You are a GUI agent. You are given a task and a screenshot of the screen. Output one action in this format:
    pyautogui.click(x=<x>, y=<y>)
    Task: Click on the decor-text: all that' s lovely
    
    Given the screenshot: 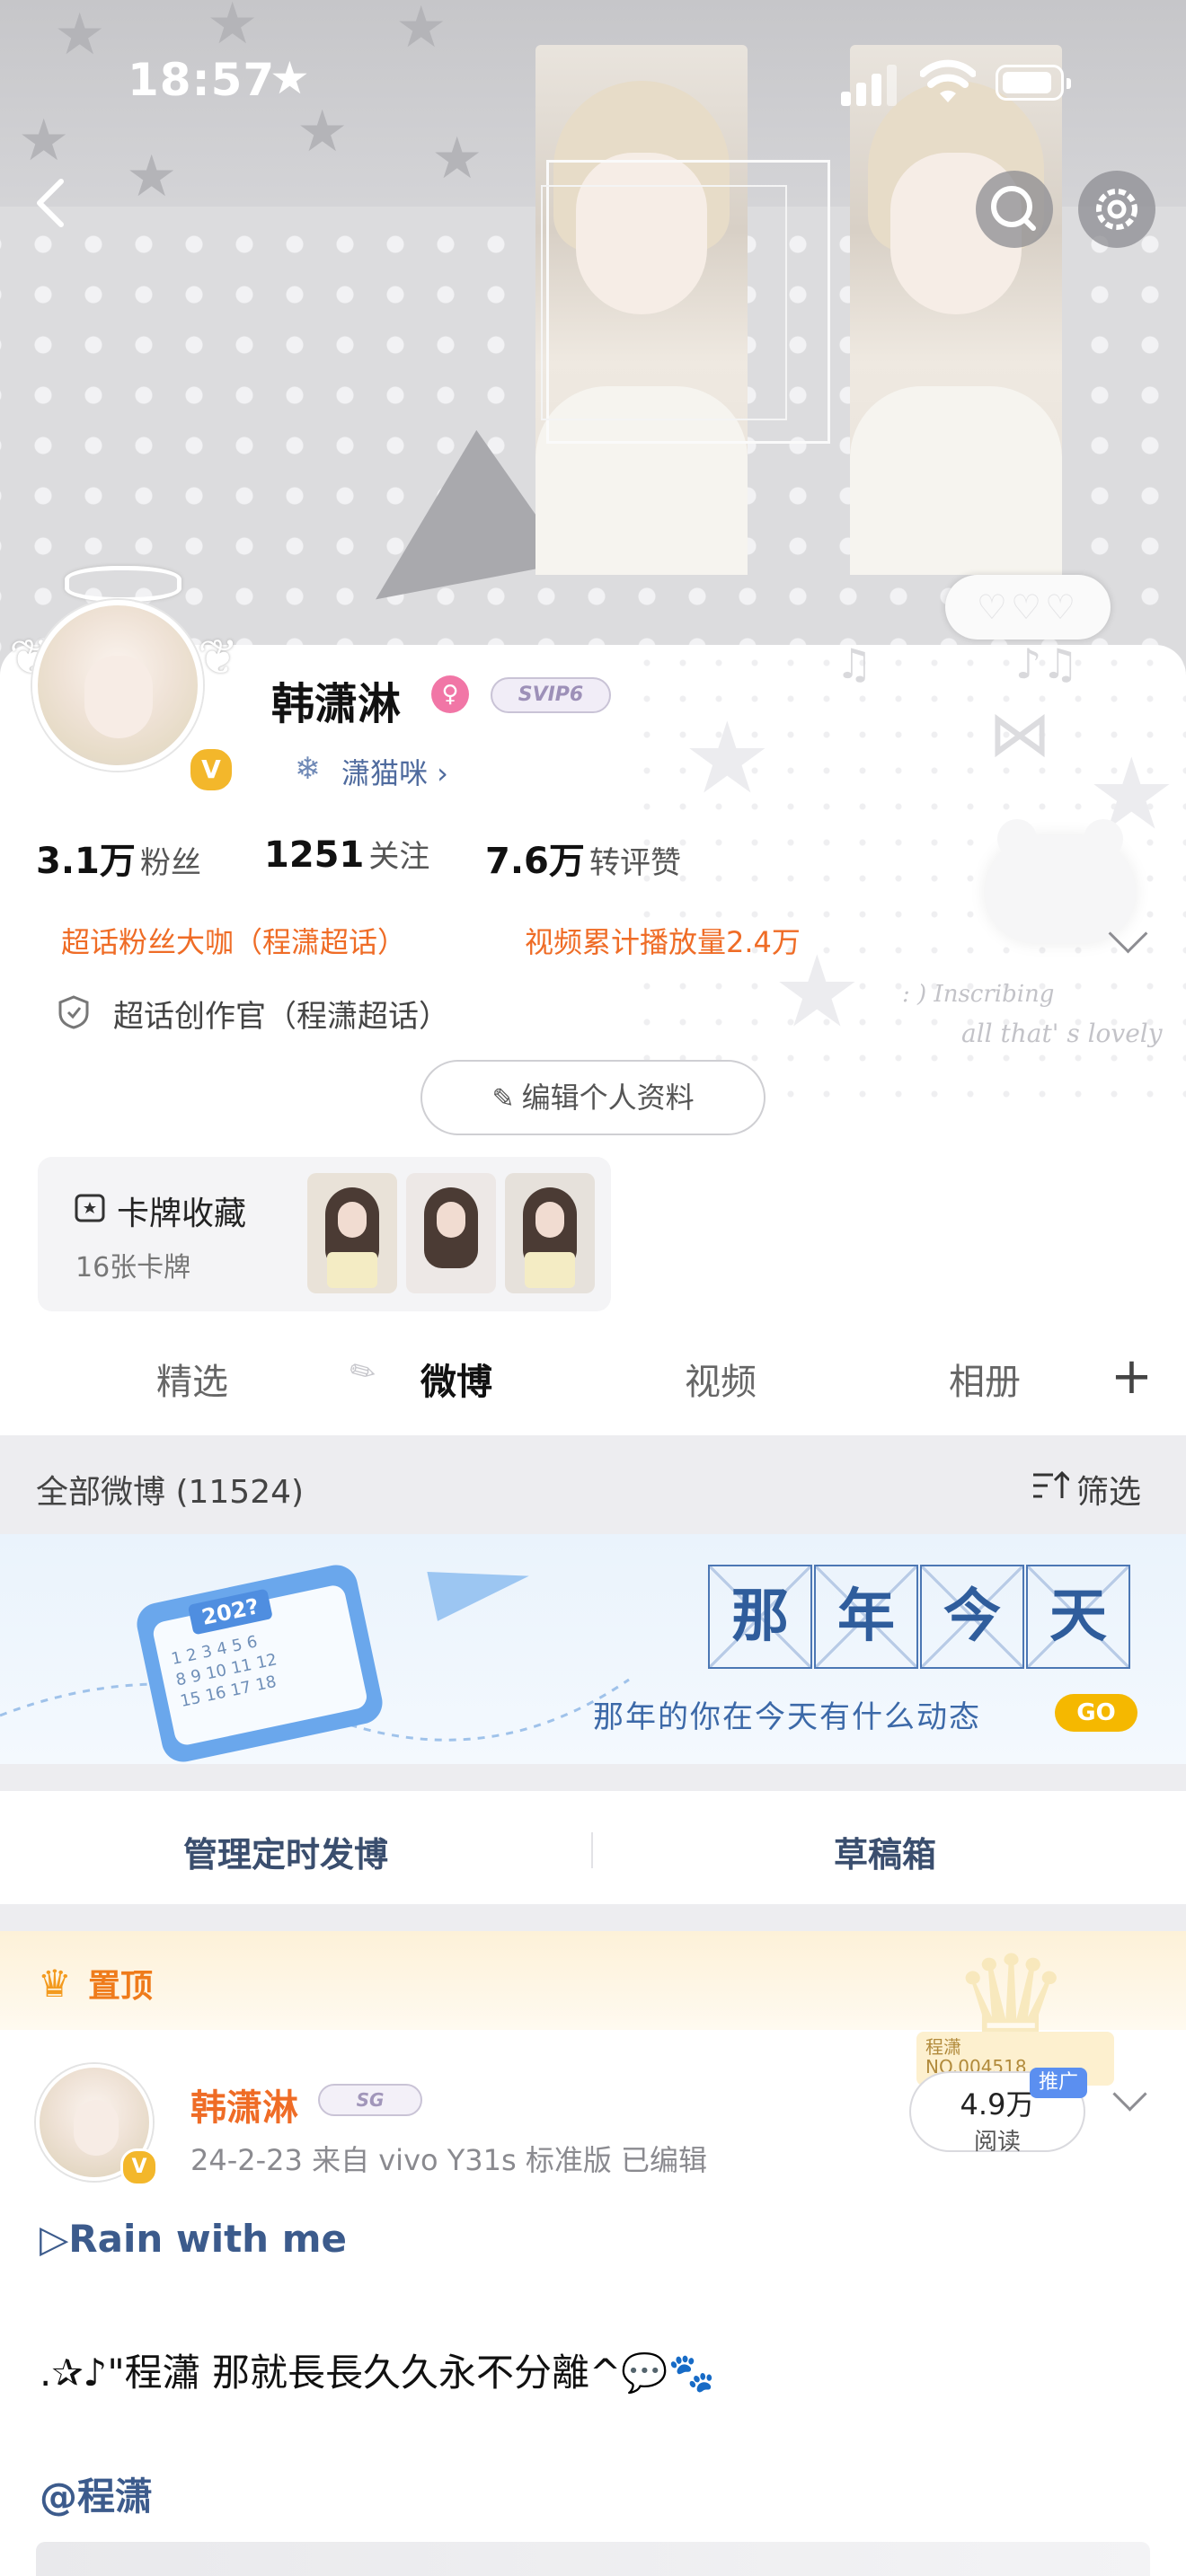 What is the action you would take?
    pyautogui.click(x=1062, y=1033)
    